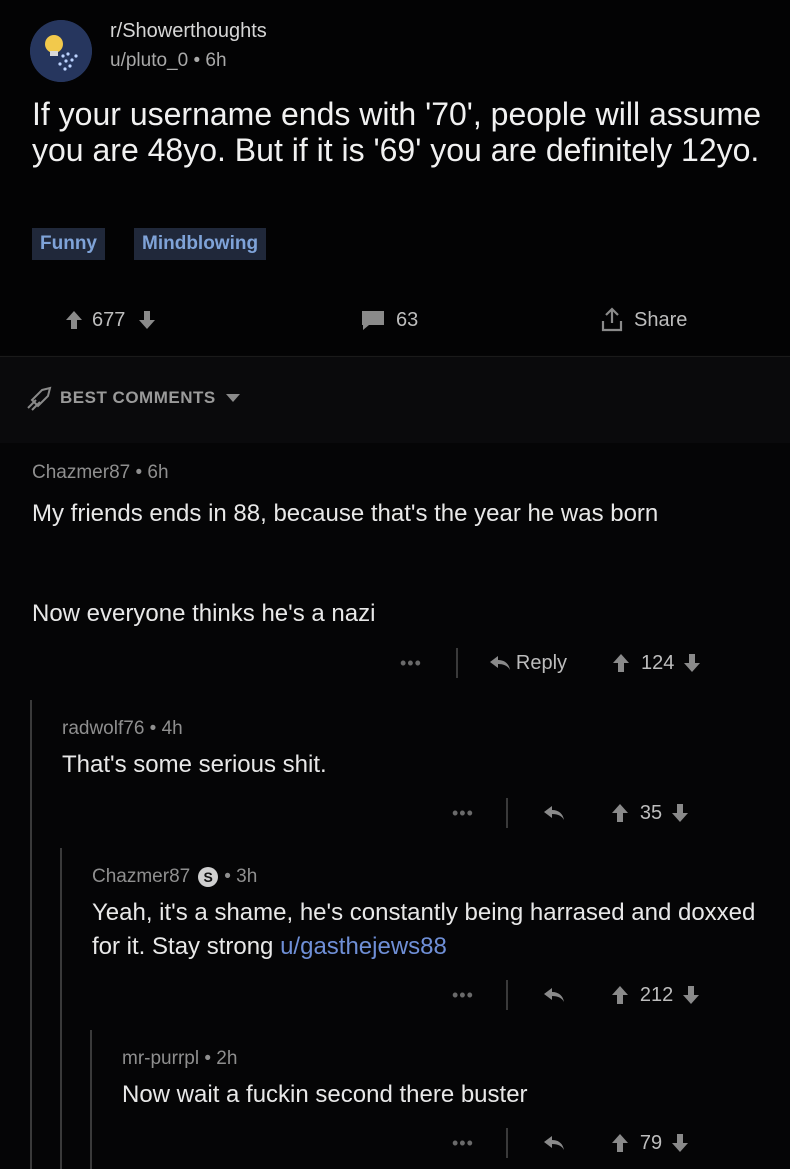 This screenshot has height=1169, width=790. Describe the element at coordinates (194, 764) in the screenshot. I see `comment-body: That's some serious shit.` at that location.